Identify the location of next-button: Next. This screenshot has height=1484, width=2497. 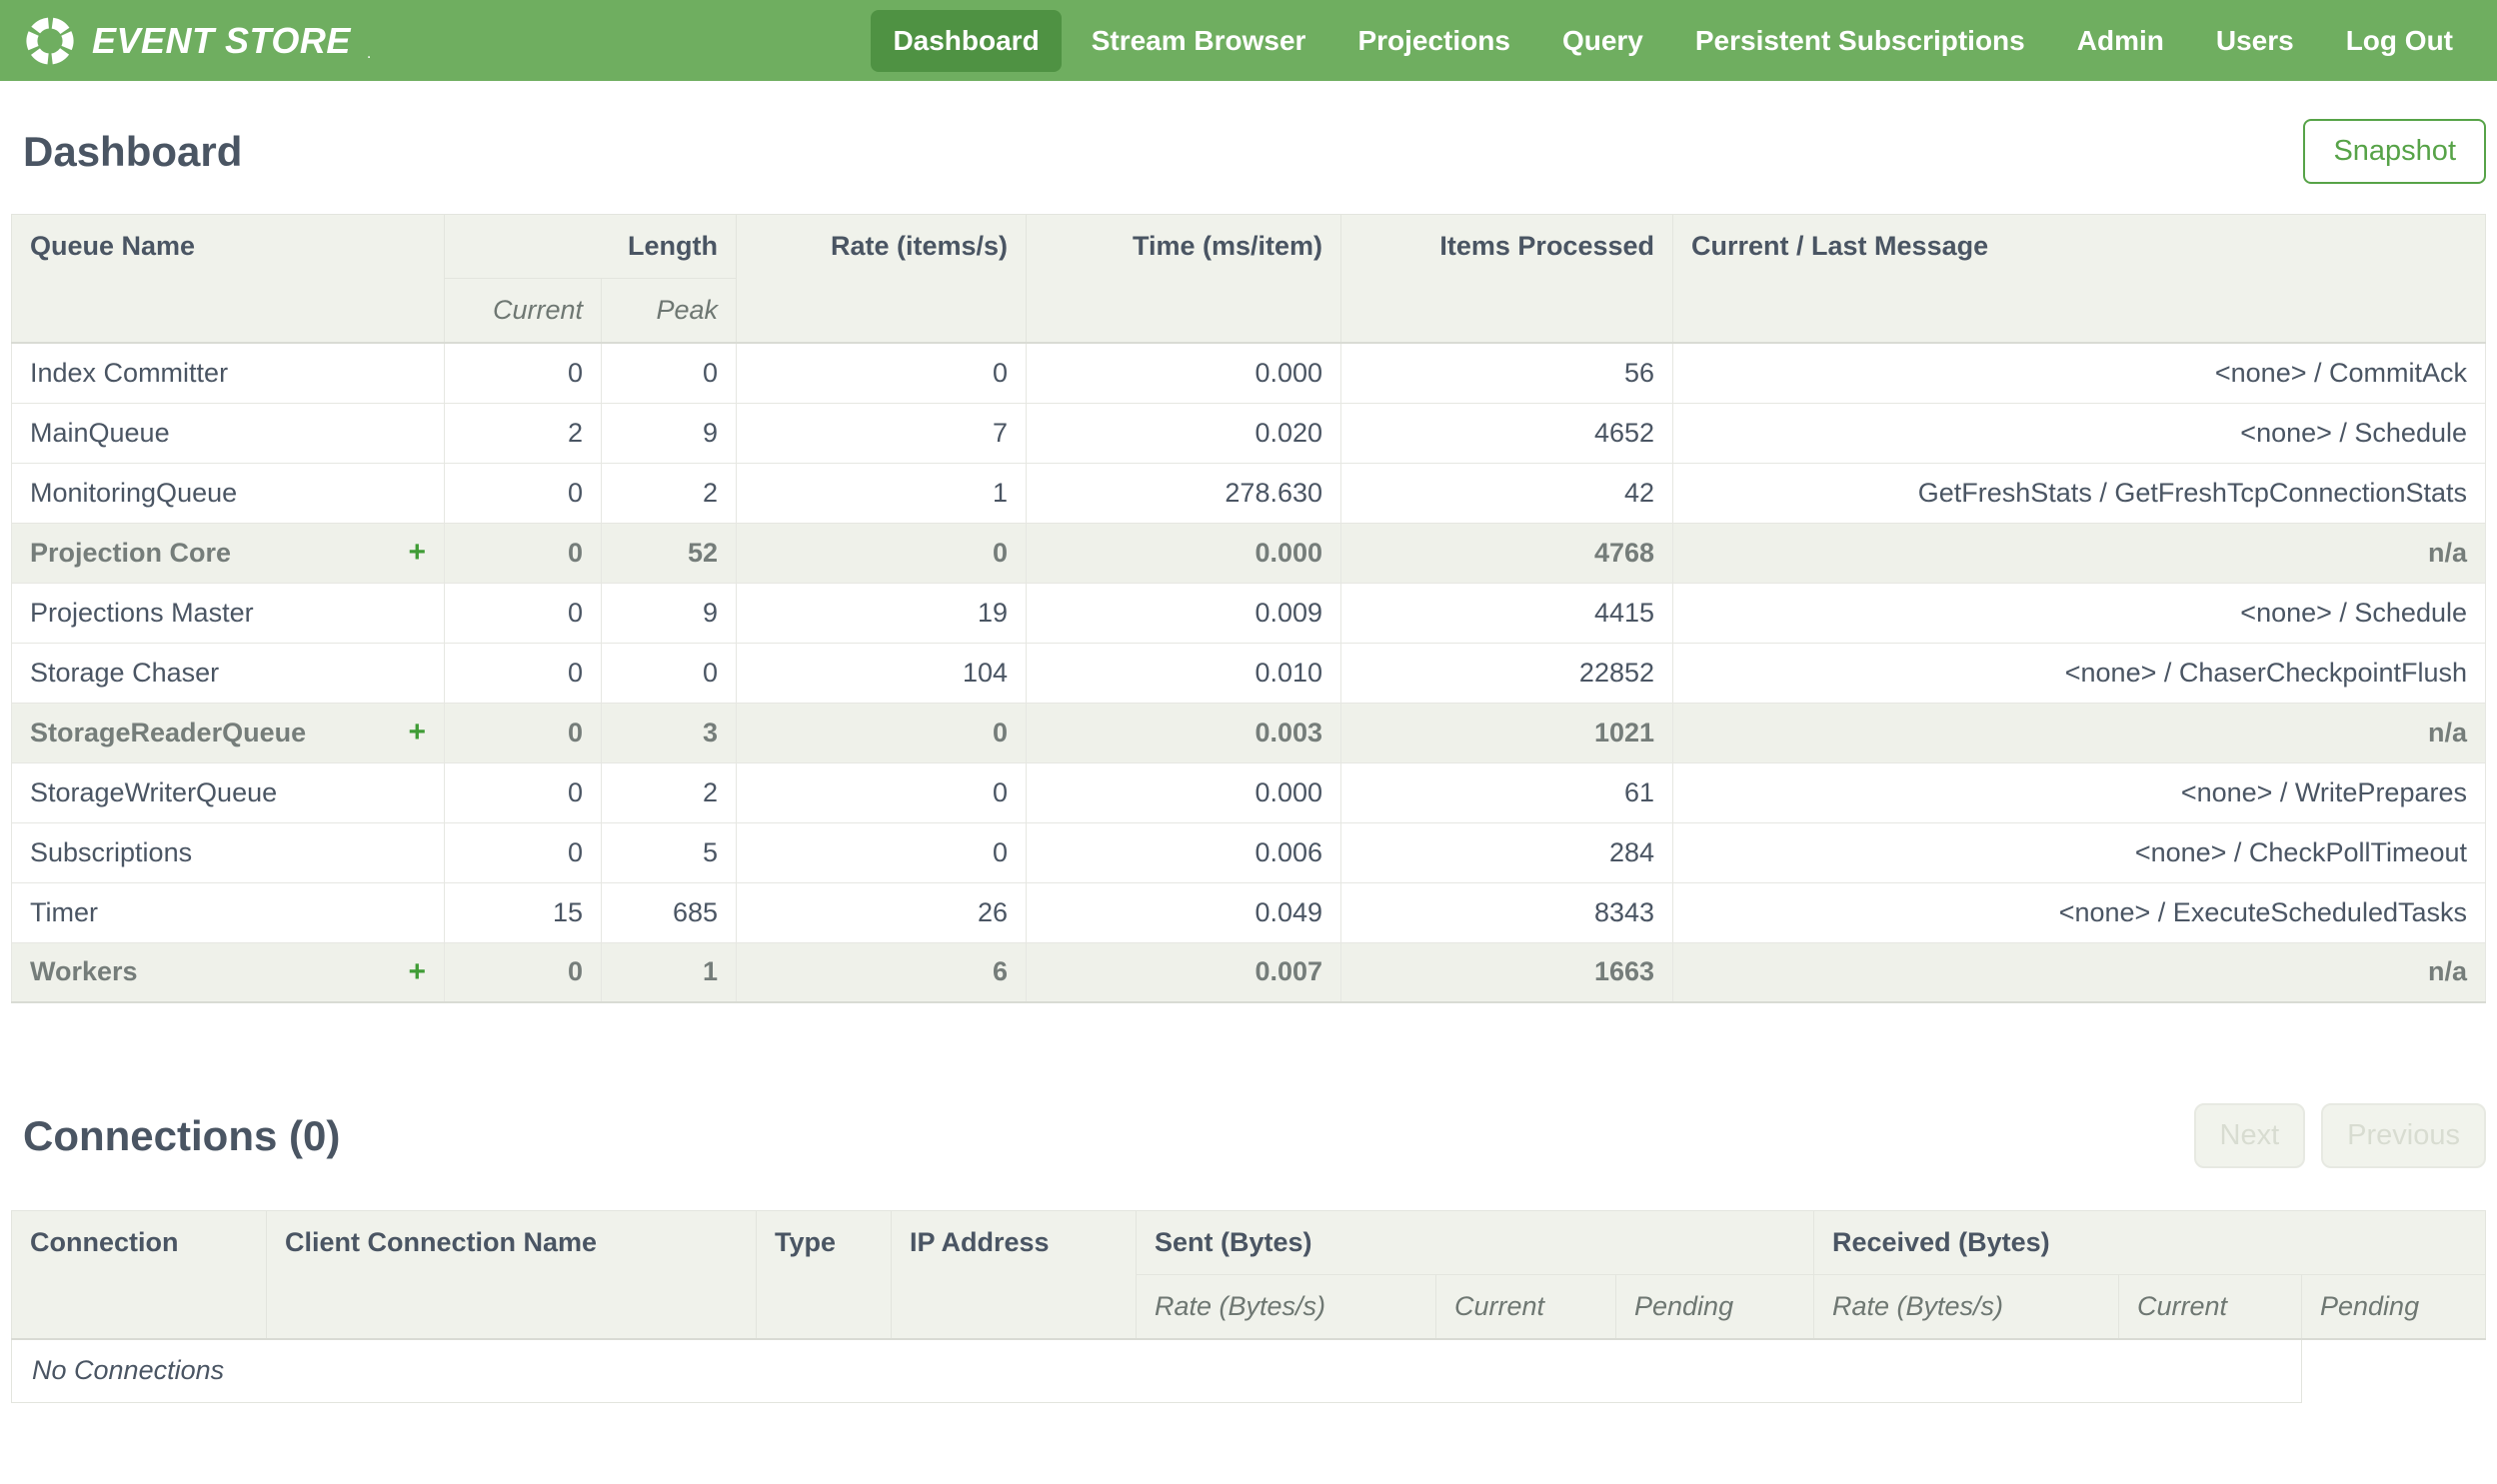
(2249, 1135).